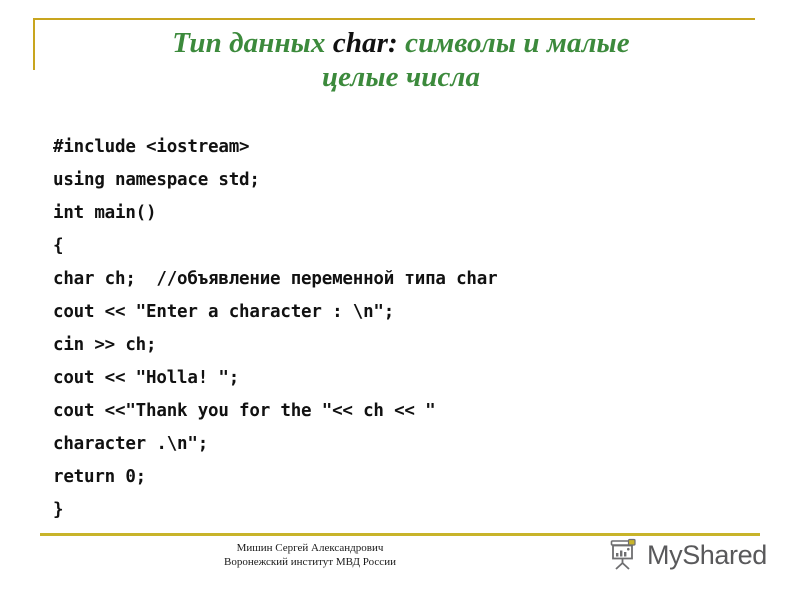  What do you see at coordinates (365, 43) in the screenshot?
I see `title-keyword-char: char:` at bounding box center [365, 43].